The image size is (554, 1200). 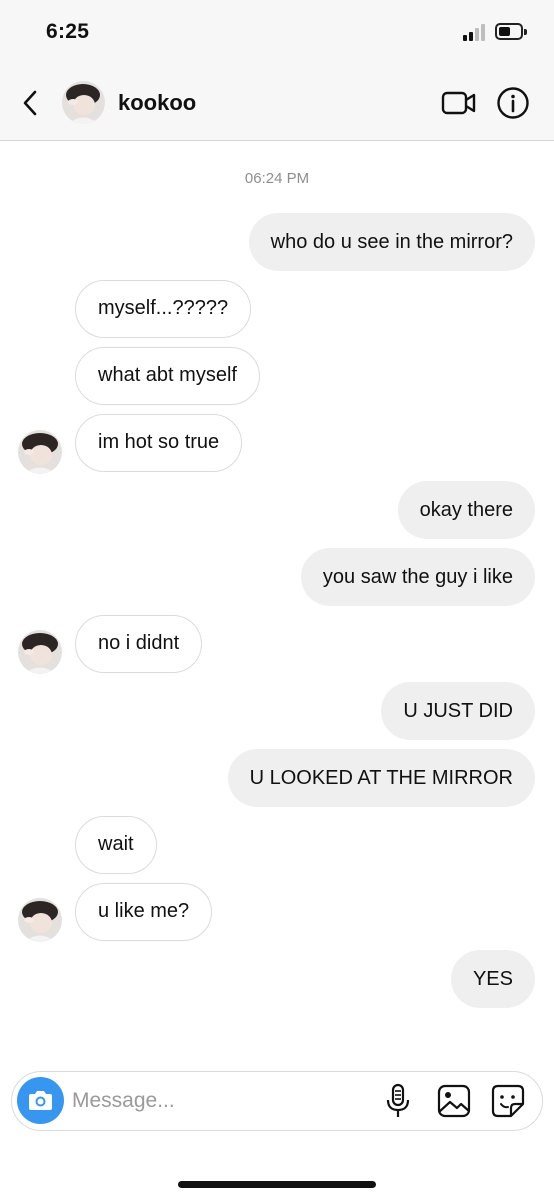 What do you see at coordinates (417, 577) in the screenshot?
I see `sent-message: you saw the guy i like` at bounding box center [417, 577].